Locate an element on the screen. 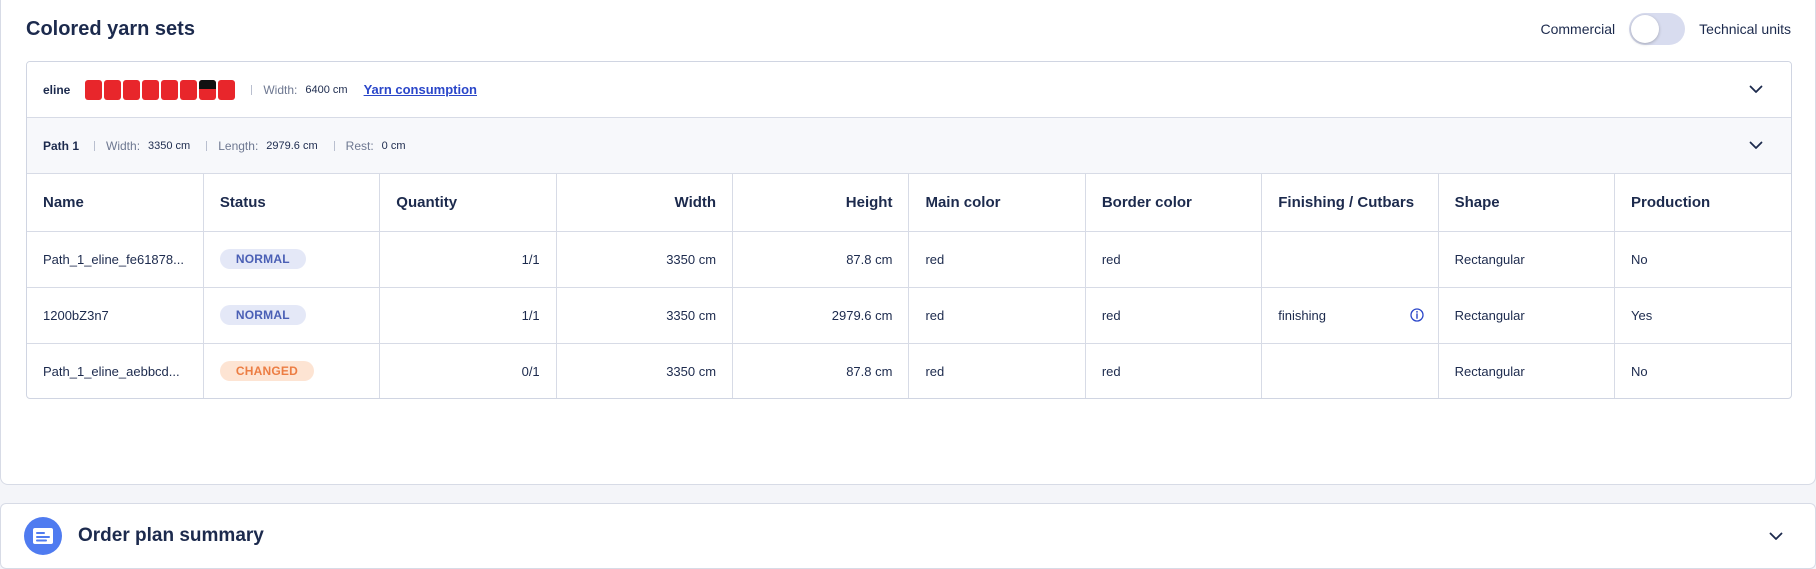 The image size is (1816, 569). cell-status: CHANGED is located at coordinates (292, 370).